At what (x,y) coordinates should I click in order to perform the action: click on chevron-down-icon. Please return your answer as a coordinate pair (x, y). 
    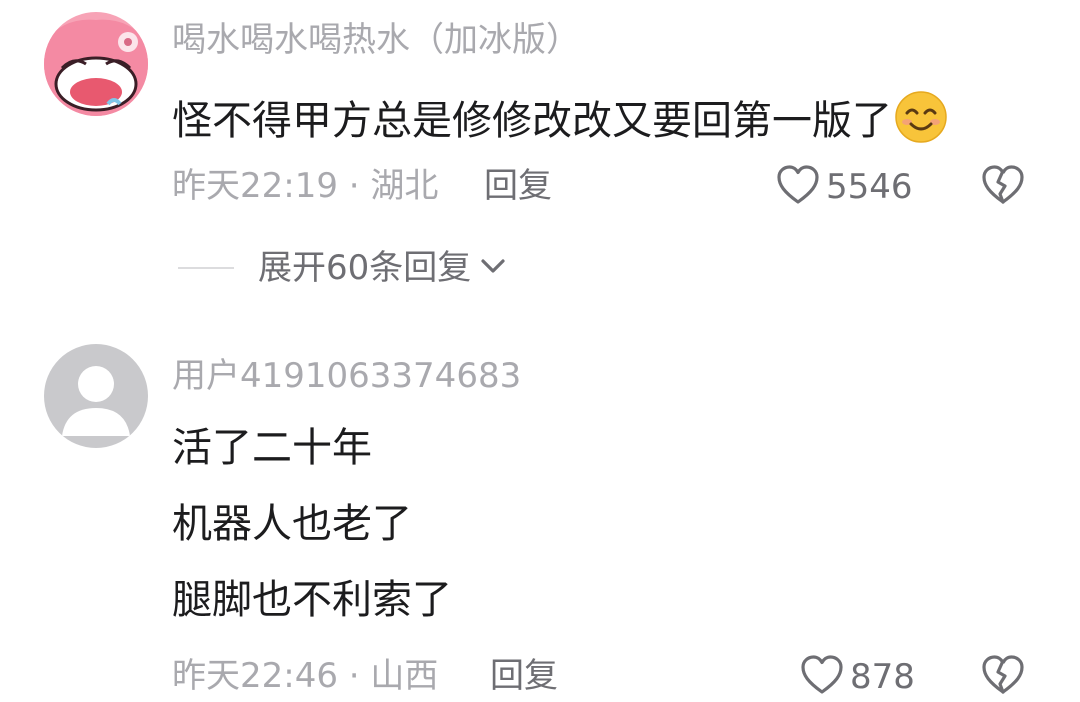
    Looking at the image, I should click on (493, 268).